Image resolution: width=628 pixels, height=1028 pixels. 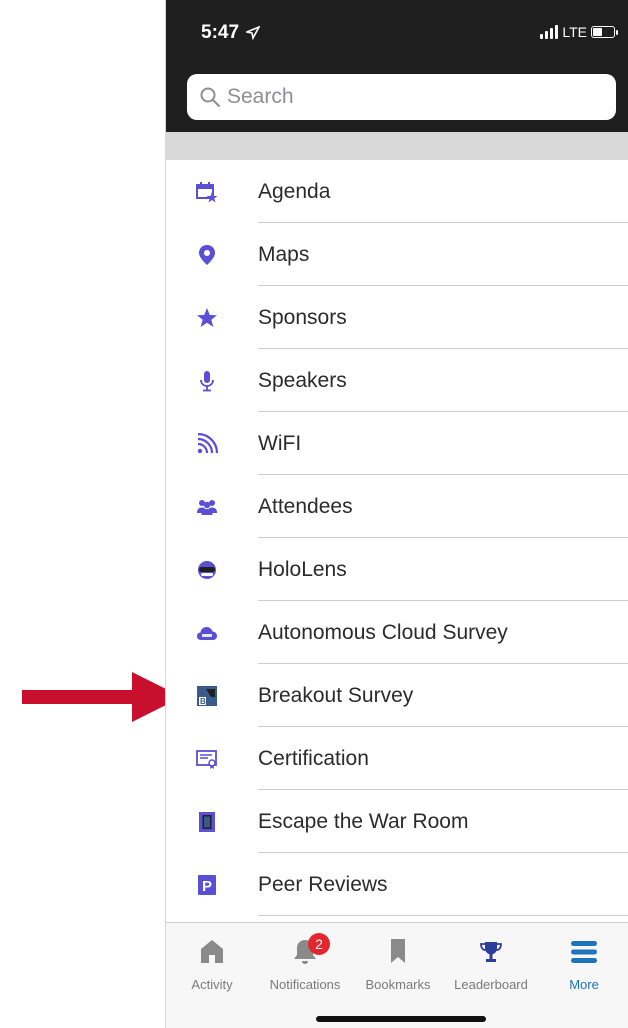 I want to click on menu-item-sponsors: Sponsors, so click(x=397, y=317).